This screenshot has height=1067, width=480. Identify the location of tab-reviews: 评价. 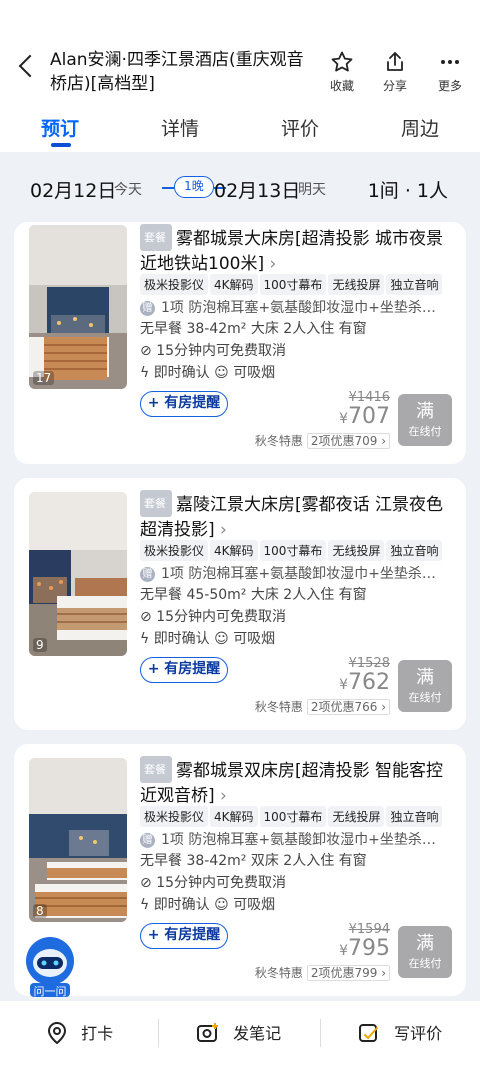
(300, 127).